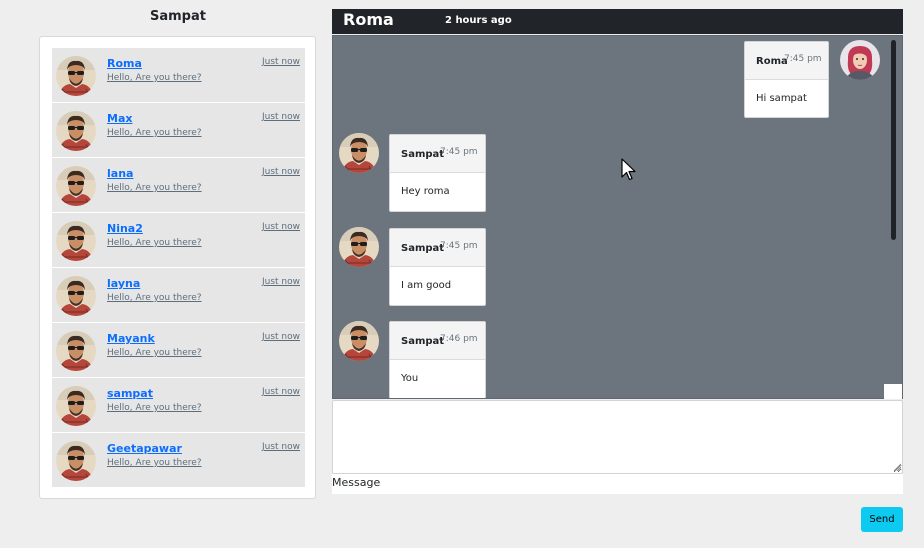  I want to click on page-title: Sampat, so click(178, 16).